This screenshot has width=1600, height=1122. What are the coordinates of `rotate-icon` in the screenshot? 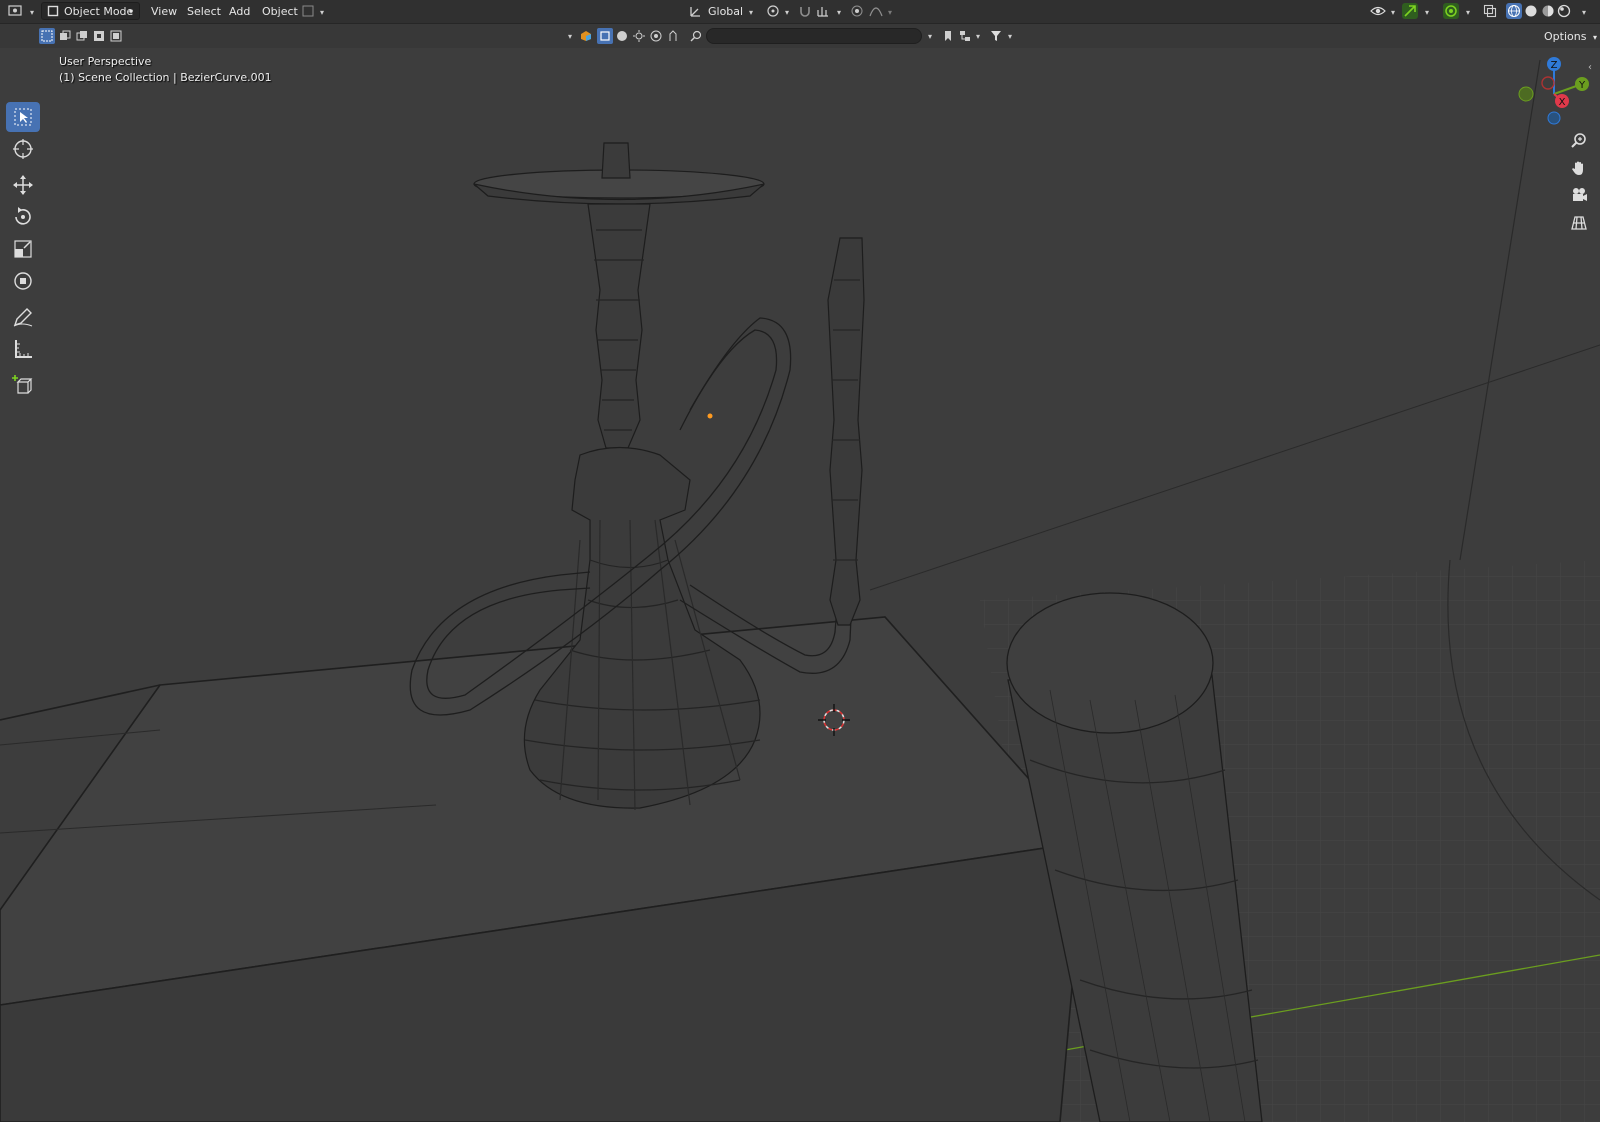 It's located at (23, 216).